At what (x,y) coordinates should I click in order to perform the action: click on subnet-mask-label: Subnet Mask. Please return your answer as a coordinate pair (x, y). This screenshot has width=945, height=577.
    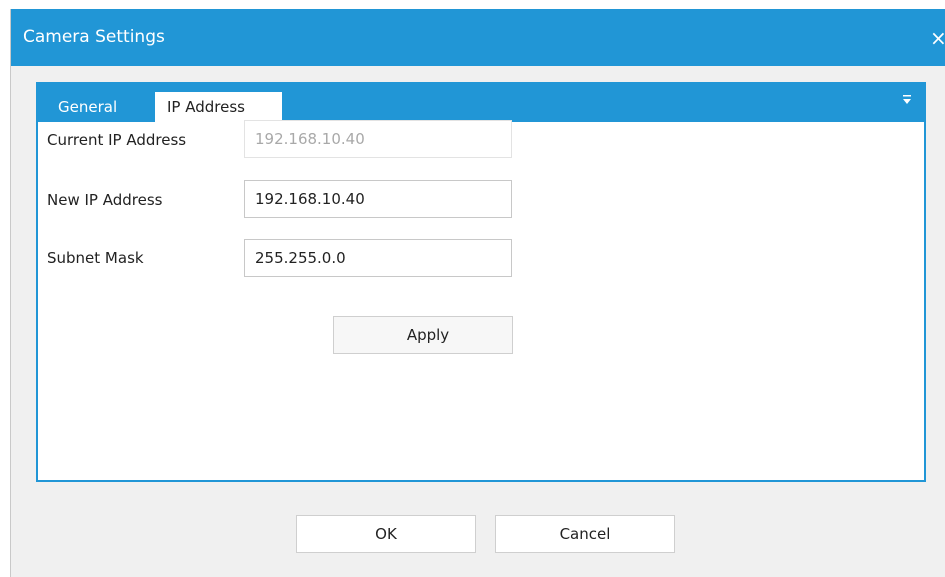
    Looking at the image, I should click on (95, 258).